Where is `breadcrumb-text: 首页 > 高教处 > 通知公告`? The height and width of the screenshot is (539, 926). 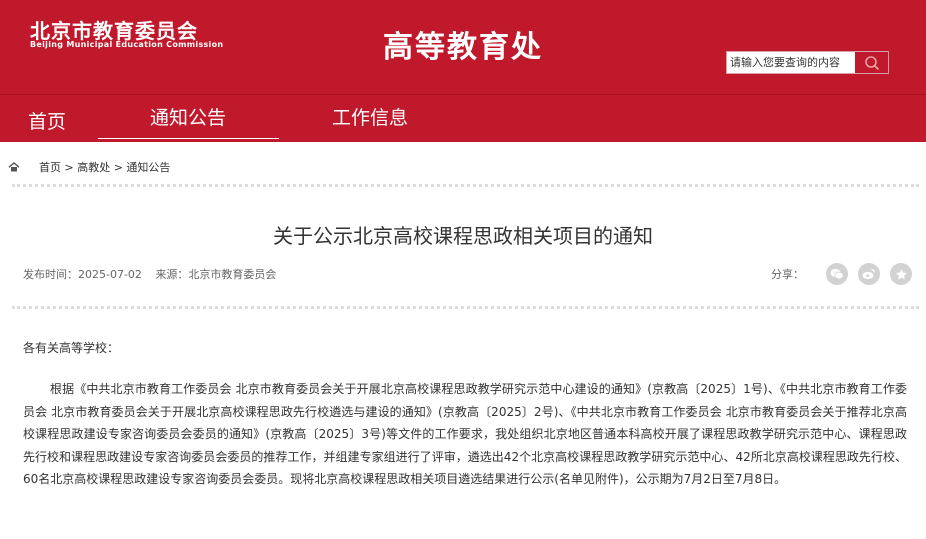 breadcrumb-text: 首页 > 高教处 > 通知公告 is located at coordinates (104, 167).